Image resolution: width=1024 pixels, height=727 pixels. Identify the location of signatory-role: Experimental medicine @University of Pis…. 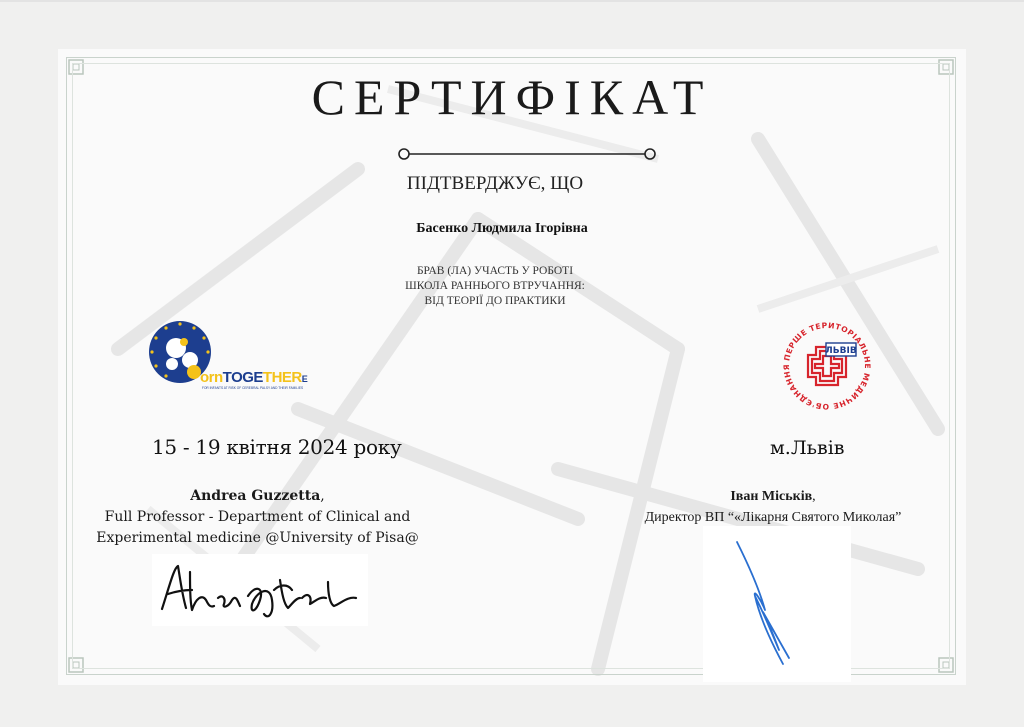
(257, 538).